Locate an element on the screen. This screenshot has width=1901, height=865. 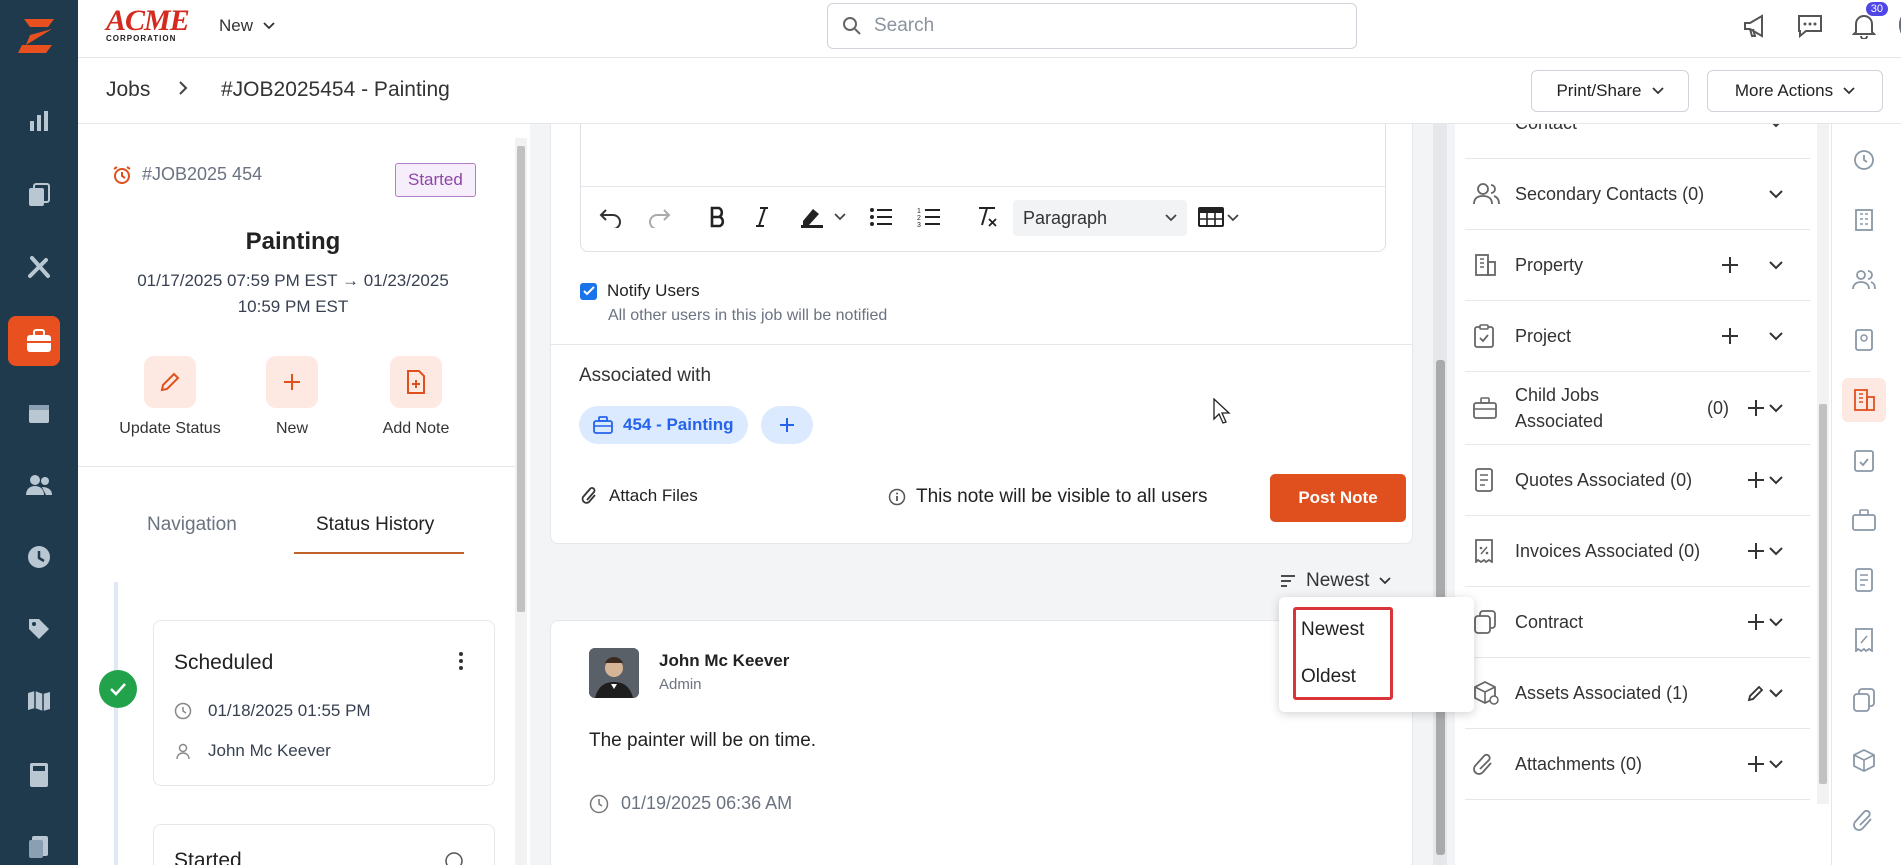
nav-calculator-icon is located at coordinates (39, 775).